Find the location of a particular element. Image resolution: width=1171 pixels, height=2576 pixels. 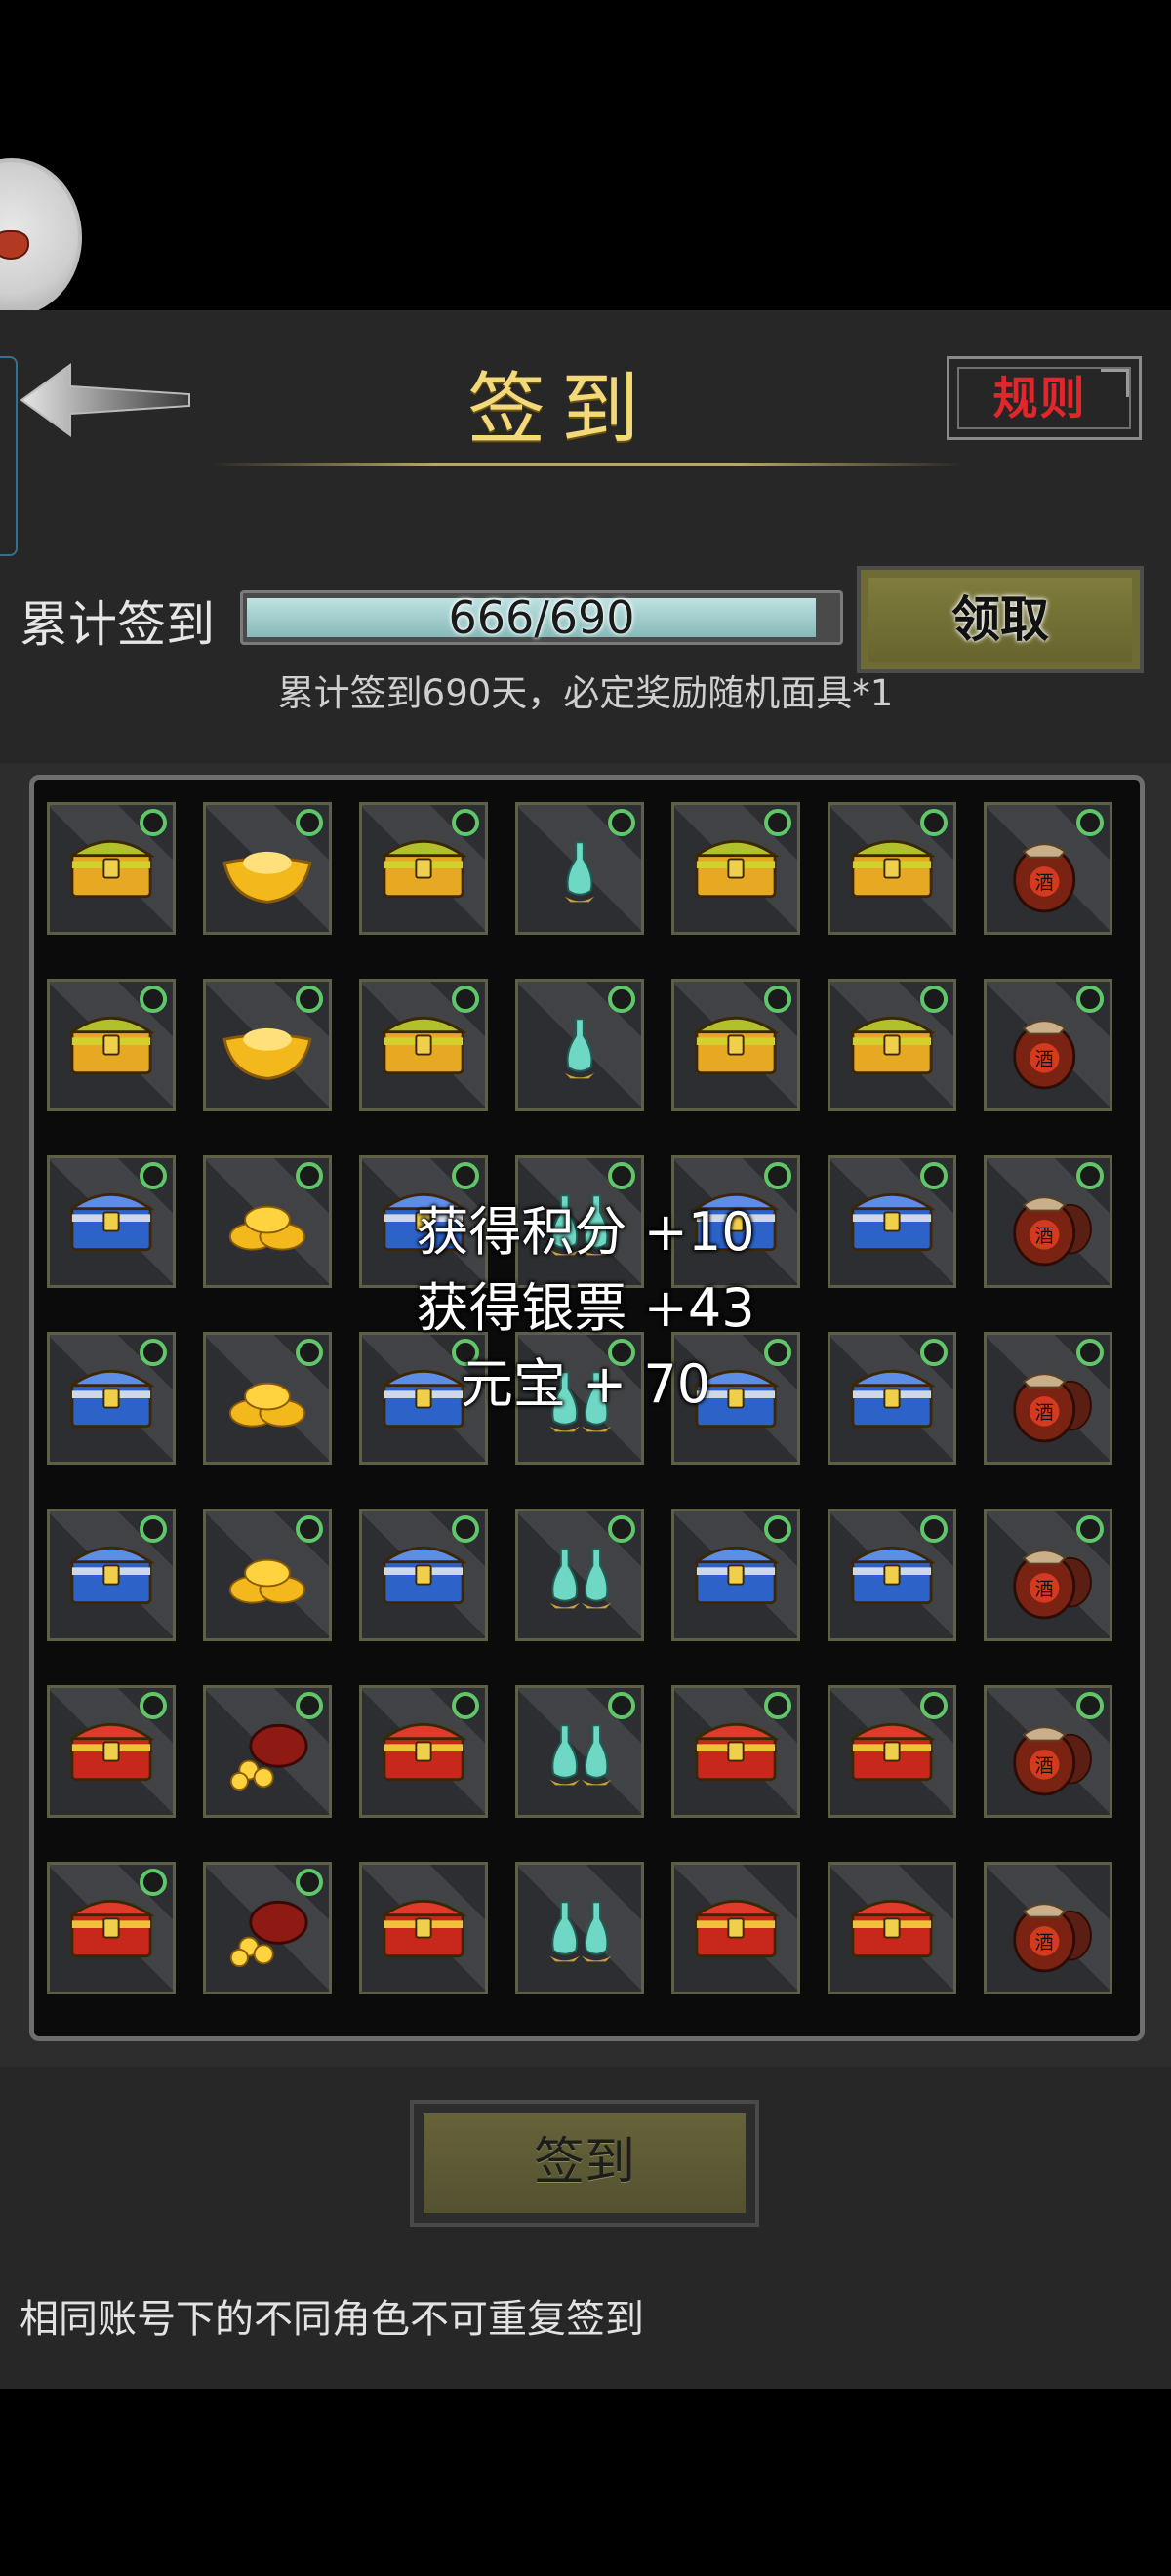

reward-line-1: 获得积分 +10 is located at coordinates (585, 1232).